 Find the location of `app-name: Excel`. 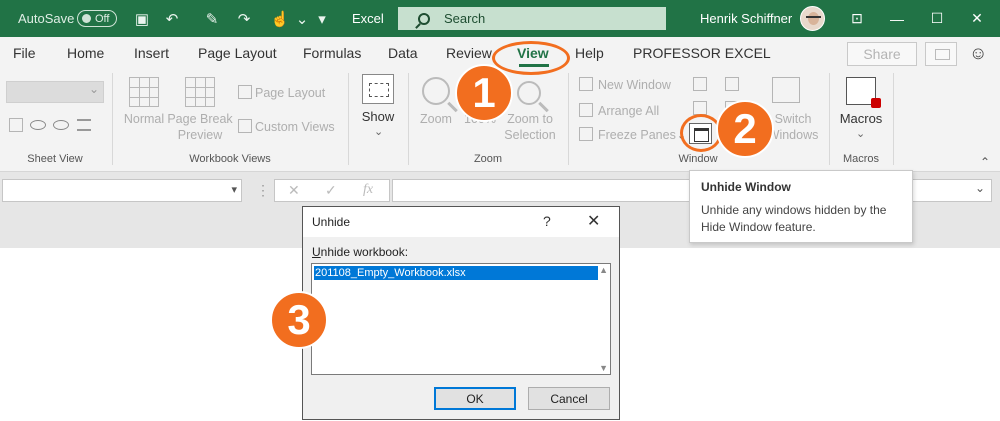

app-name: Excel is located at coordinates (368, 18).